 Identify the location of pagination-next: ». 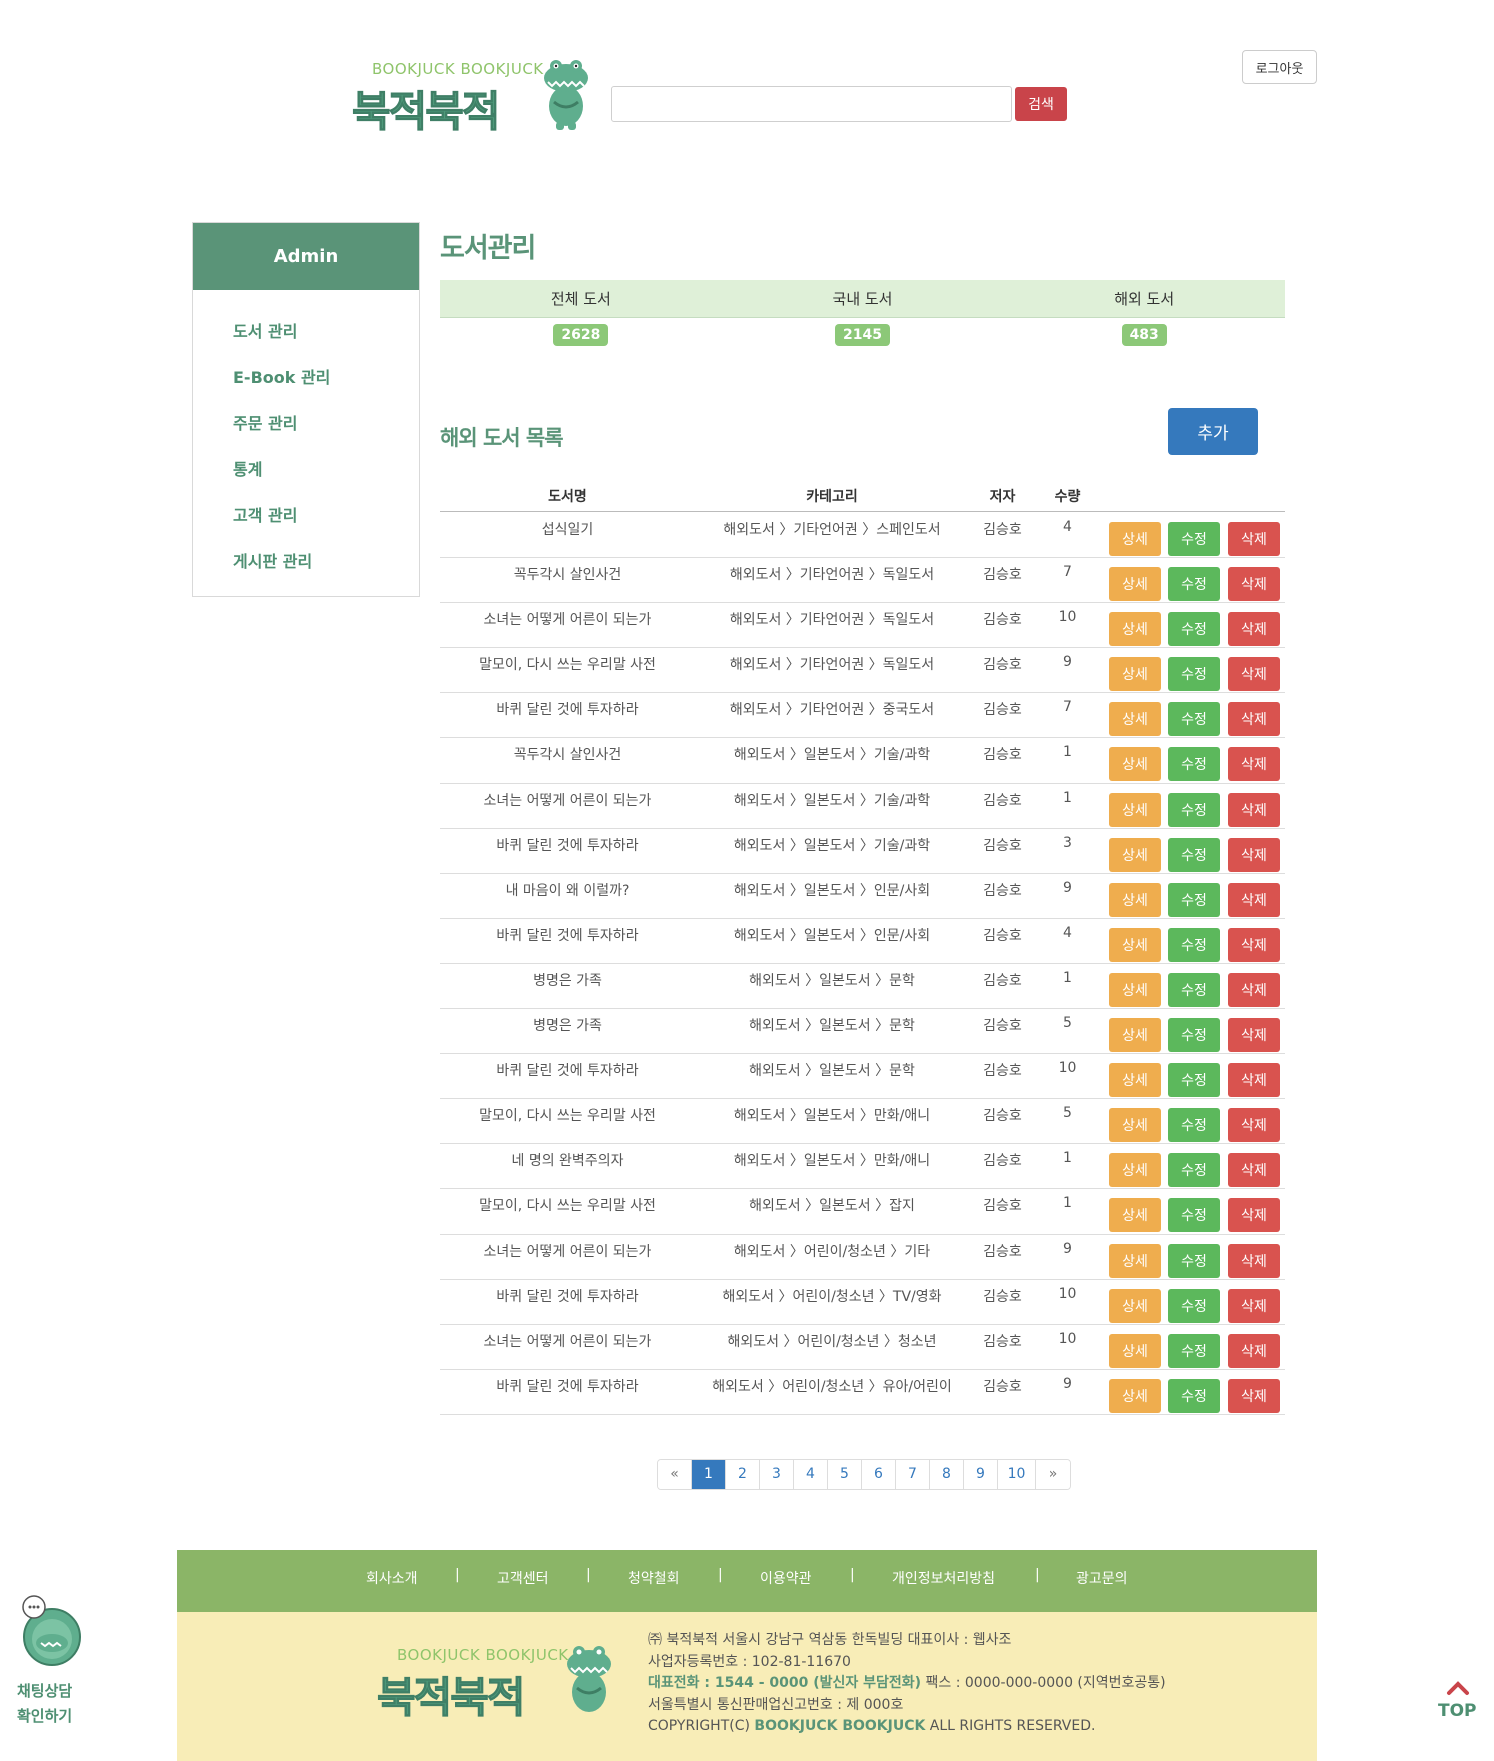
(1053, 1474).